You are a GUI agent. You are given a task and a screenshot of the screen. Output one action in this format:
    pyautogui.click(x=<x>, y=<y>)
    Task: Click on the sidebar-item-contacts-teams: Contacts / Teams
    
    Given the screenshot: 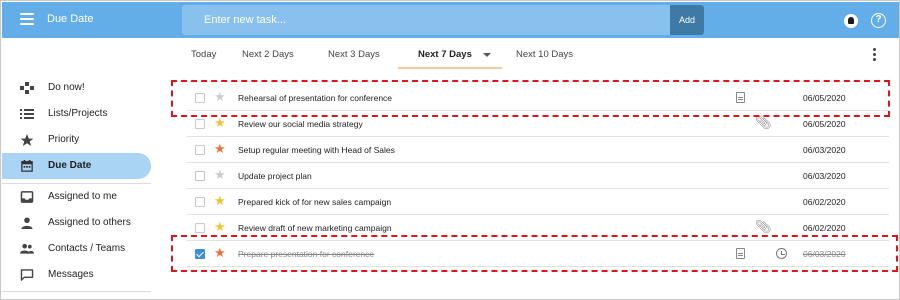 What is the action you would take?
    pyautogui.click(x=76, y=249)
    